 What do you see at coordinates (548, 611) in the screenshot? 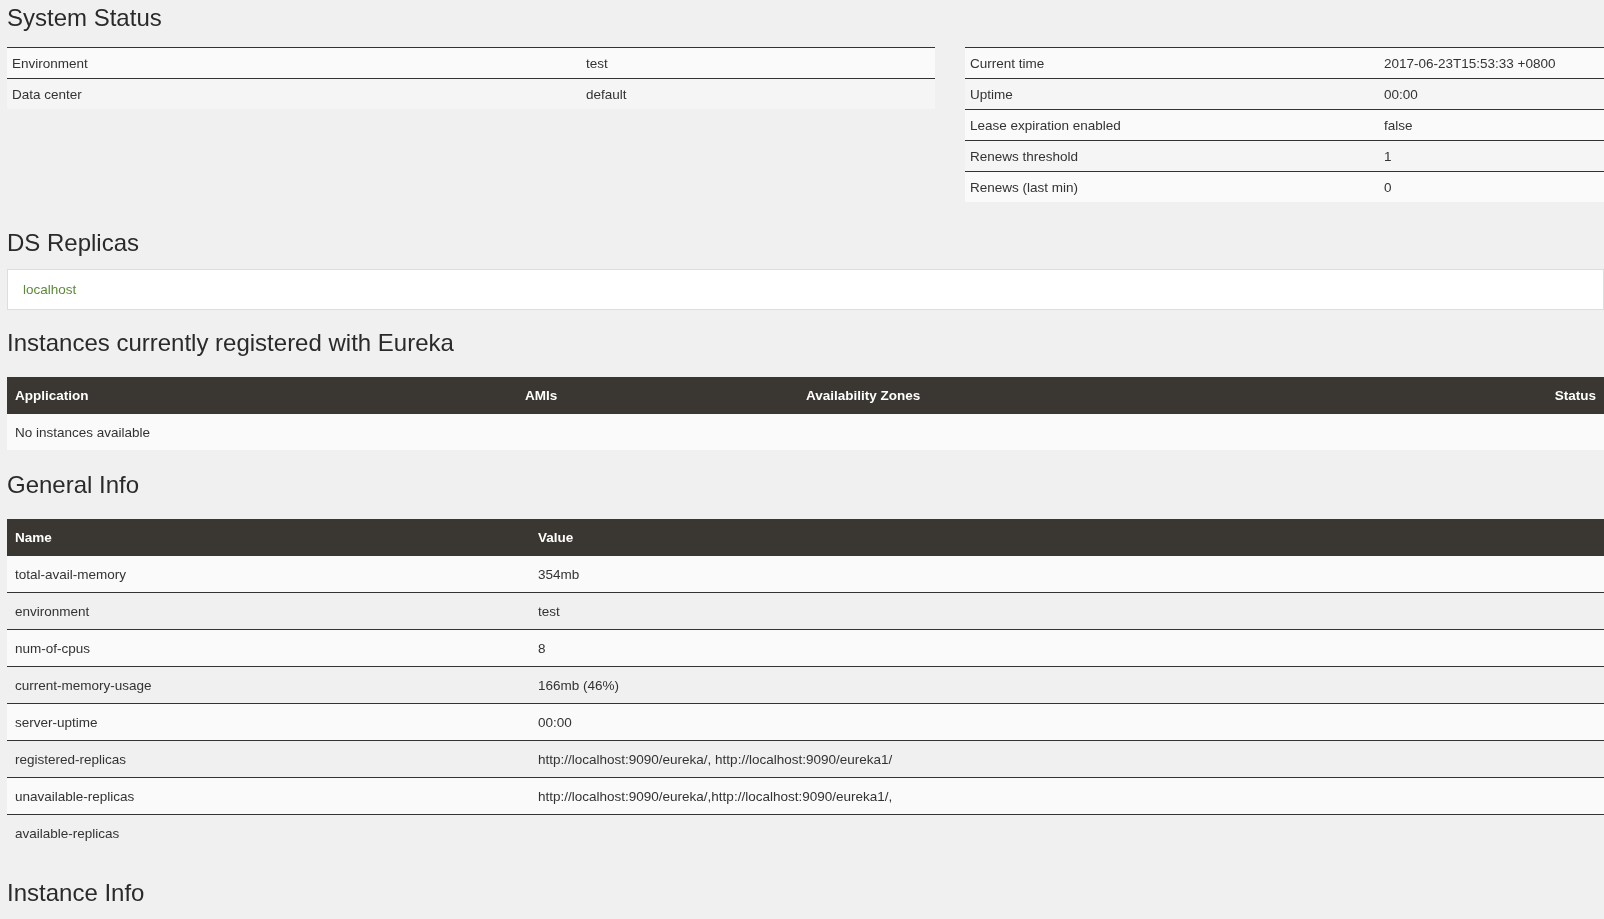
I see `table-cell-text: test` at bounding box center [548, 611].